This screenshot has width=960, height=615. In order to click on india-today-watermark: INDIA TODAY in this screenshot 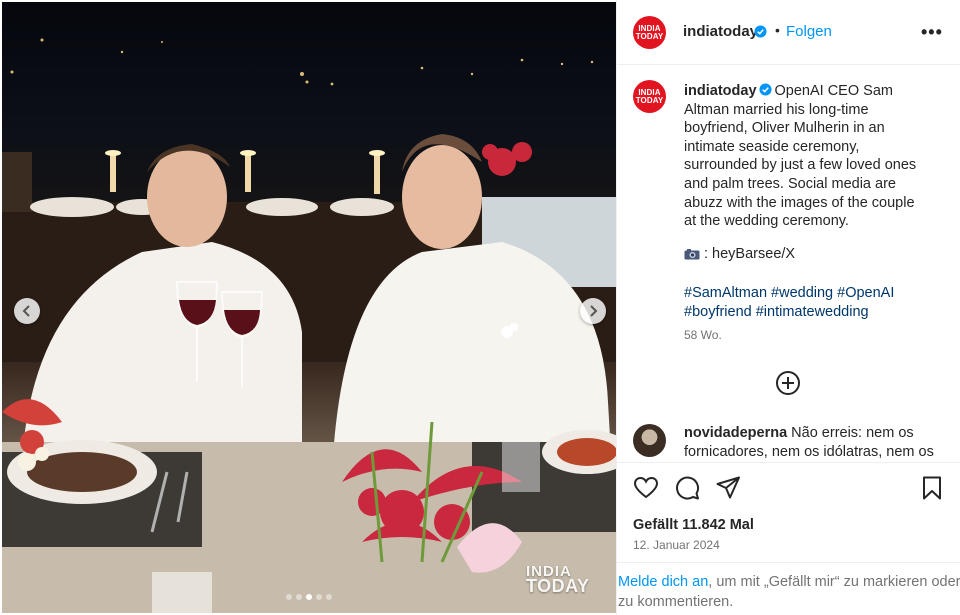, I will do `click(558, 580)`.